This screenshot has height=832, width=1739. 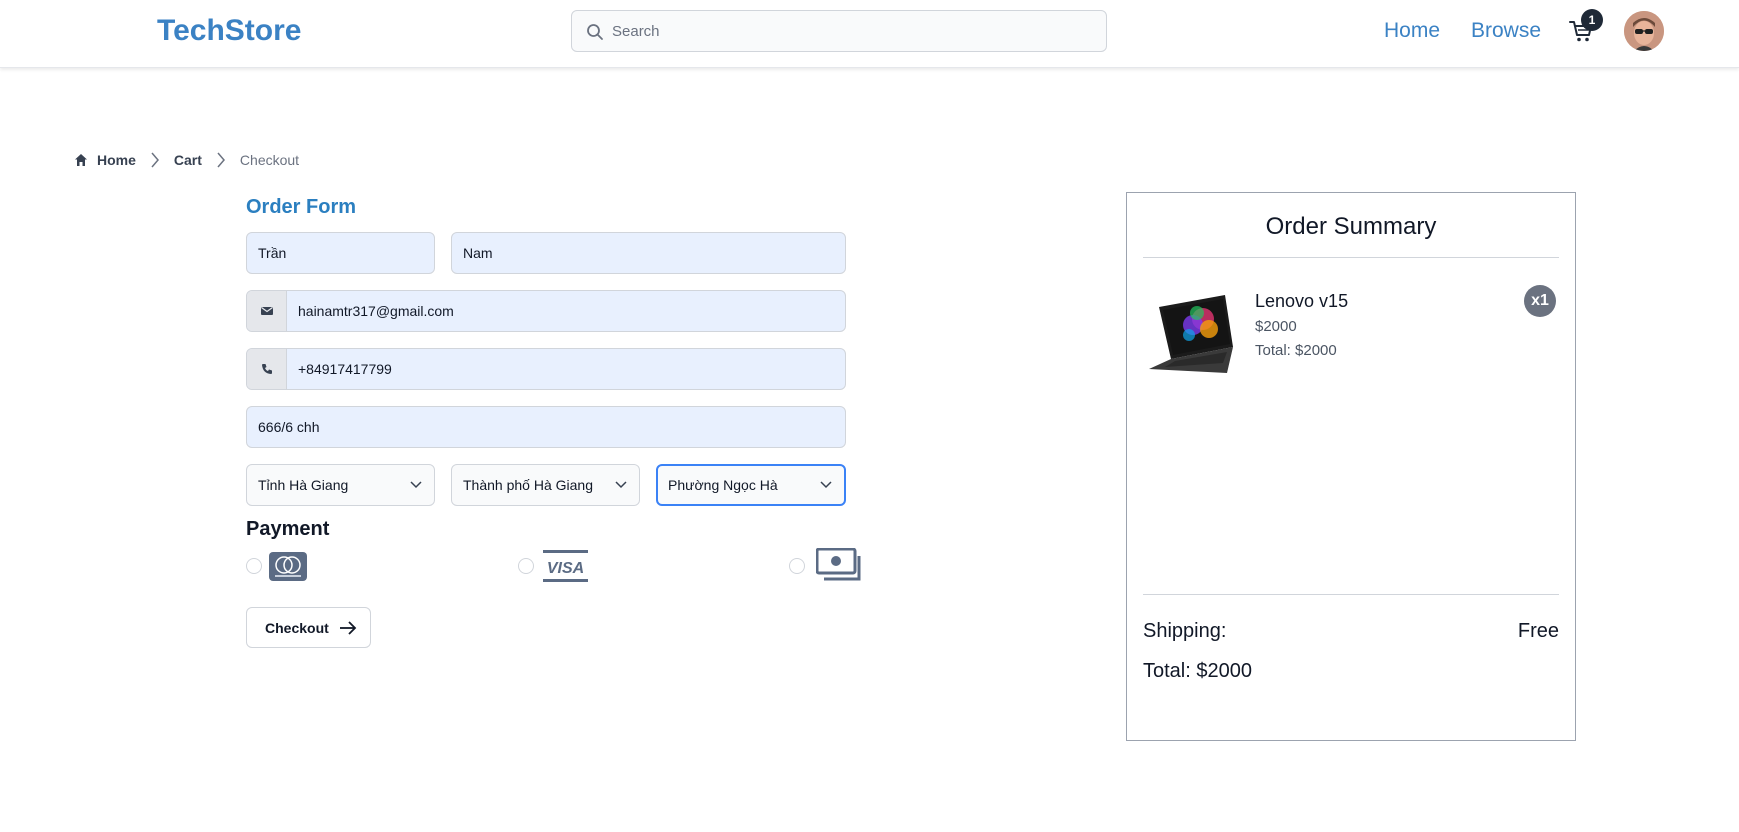 I want to click on search-box, so click(x=839, y=31).